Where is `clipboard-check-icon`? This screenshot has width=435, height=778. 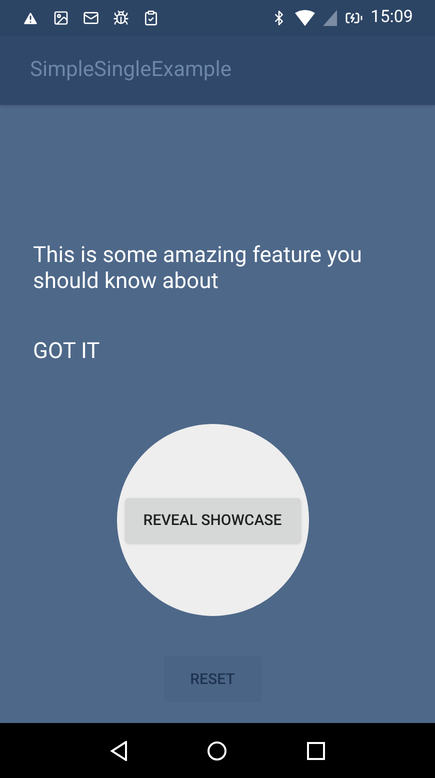
clipboard-check-icon is located at coordinates (151, 18).